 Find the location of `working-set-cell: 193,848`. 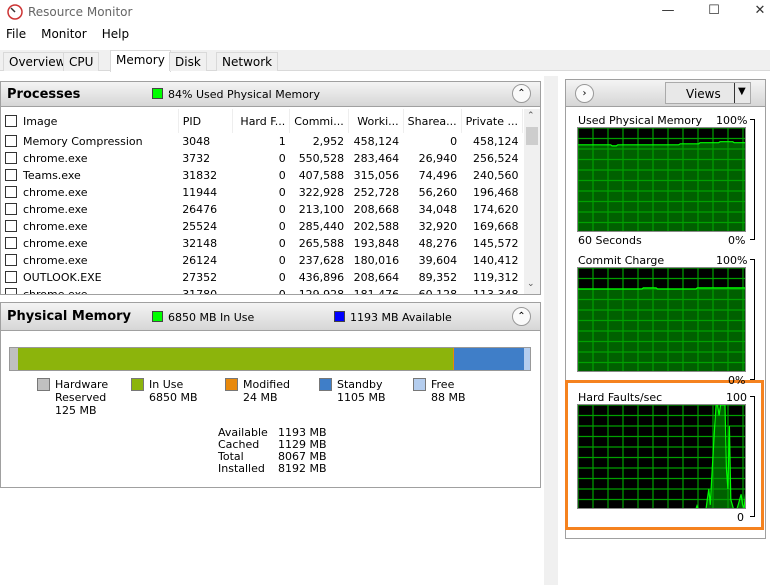

working-set-cell: 193,848 is located at coordinates (376, 243).